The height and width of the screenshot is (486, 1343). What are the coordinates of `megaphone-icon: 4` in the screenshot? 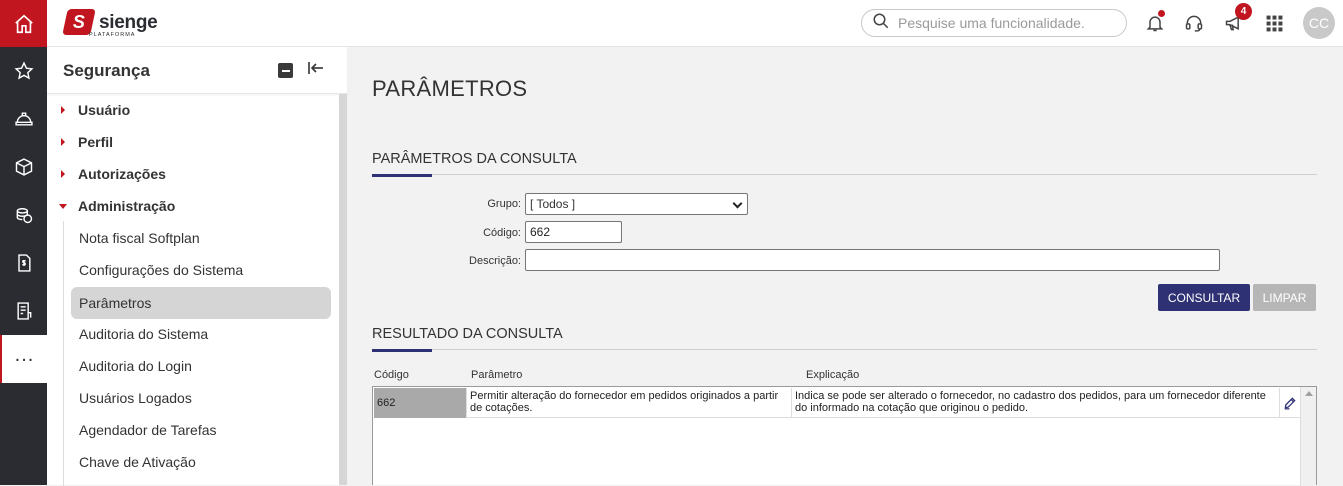 It's located at (1236, 19).